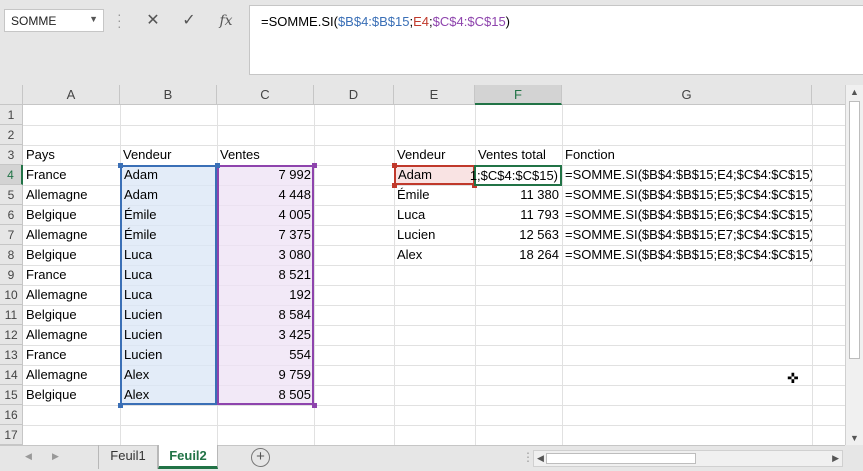 This screenshot has height=471, width=863. I want to click on column-header-g: G, so click(687, 95).